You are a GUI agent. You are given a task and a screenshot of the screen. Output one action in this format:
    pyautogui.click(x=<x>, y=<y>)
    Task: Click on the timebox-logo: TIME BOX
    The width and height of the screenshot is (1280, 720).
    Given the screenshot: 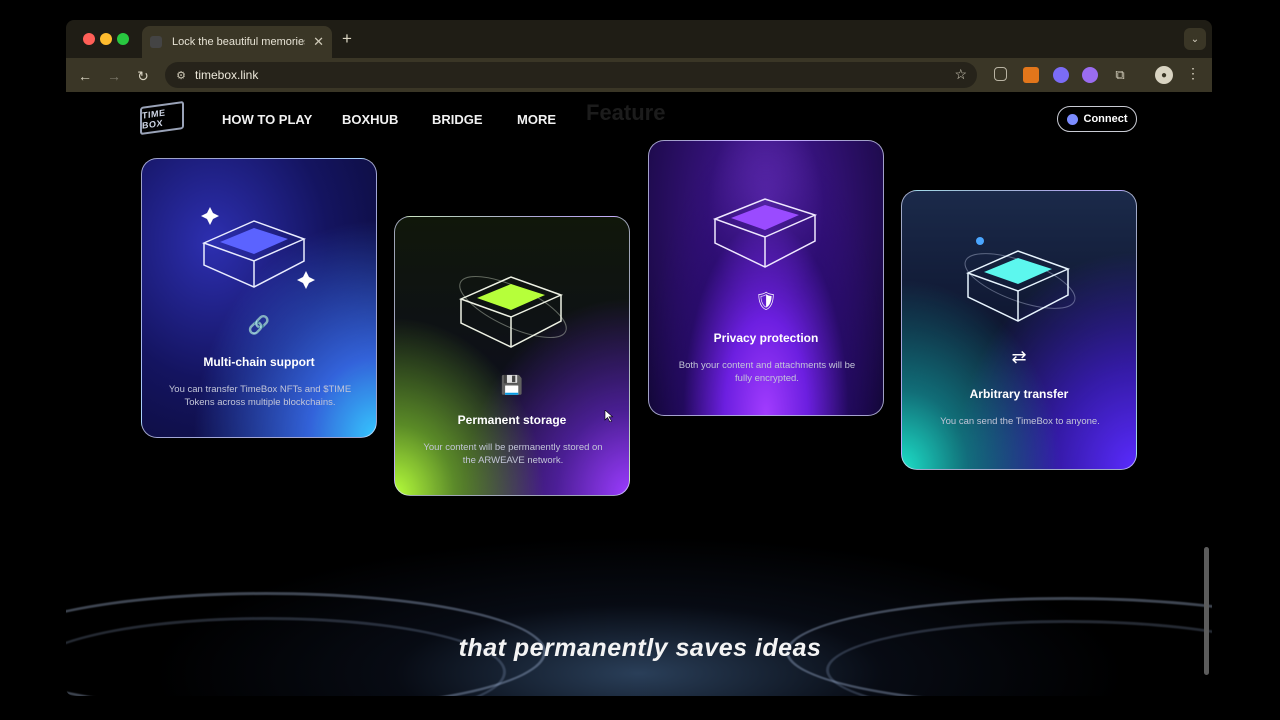 What is the action you would take?
    pyautogui.click(x=162, y=118)
    